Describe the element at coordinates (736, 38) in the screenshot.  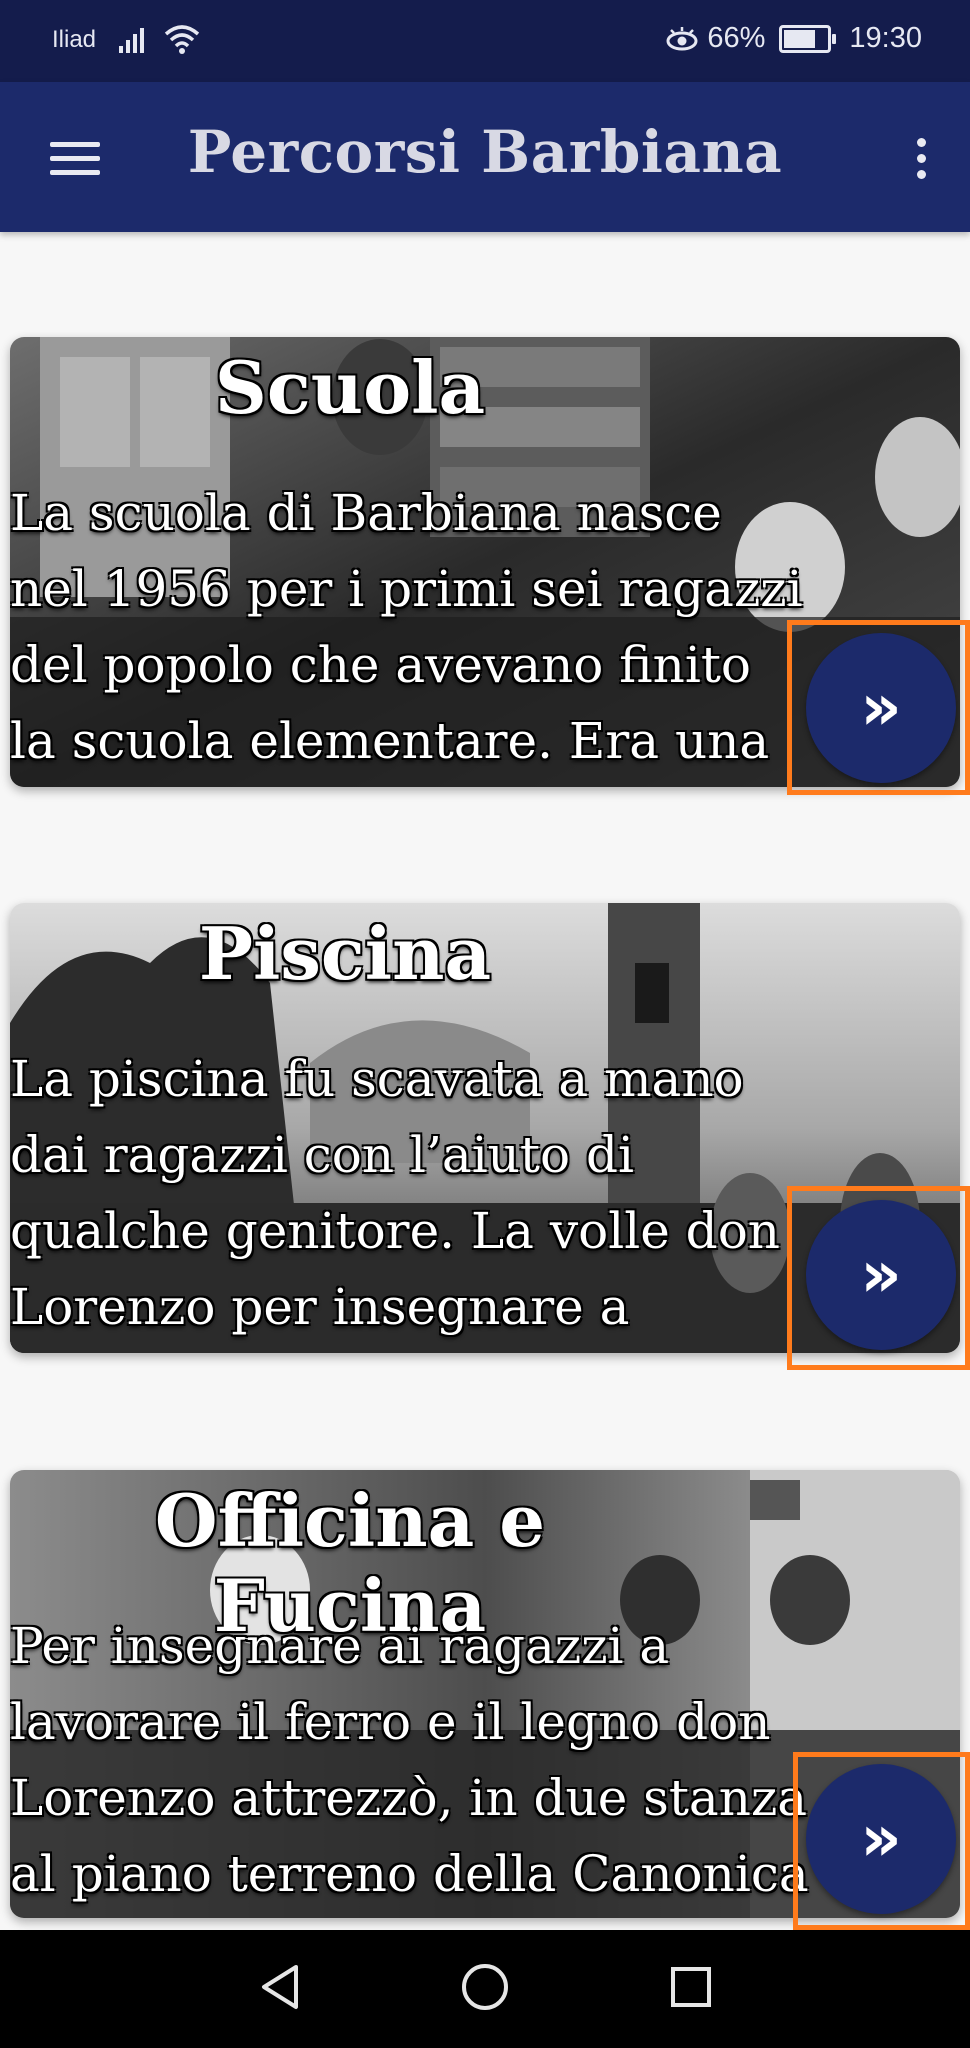
I see `battery-percent: 66%` at that location.